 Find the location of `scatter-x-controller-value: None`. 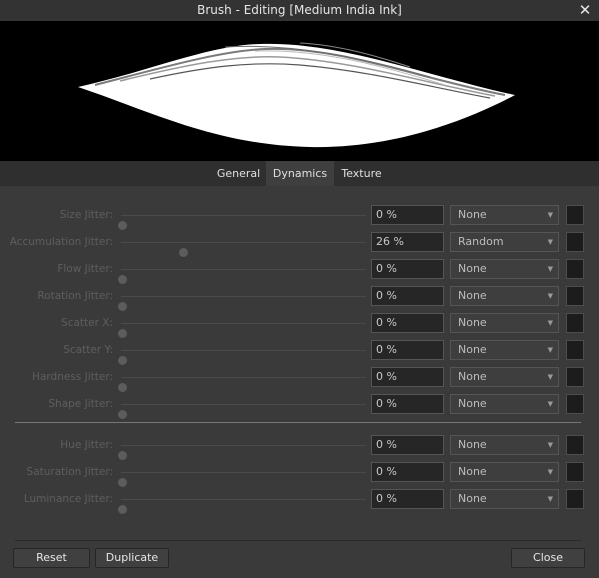

scatter-x-controller-value: None is located at coordinates (472, 322).